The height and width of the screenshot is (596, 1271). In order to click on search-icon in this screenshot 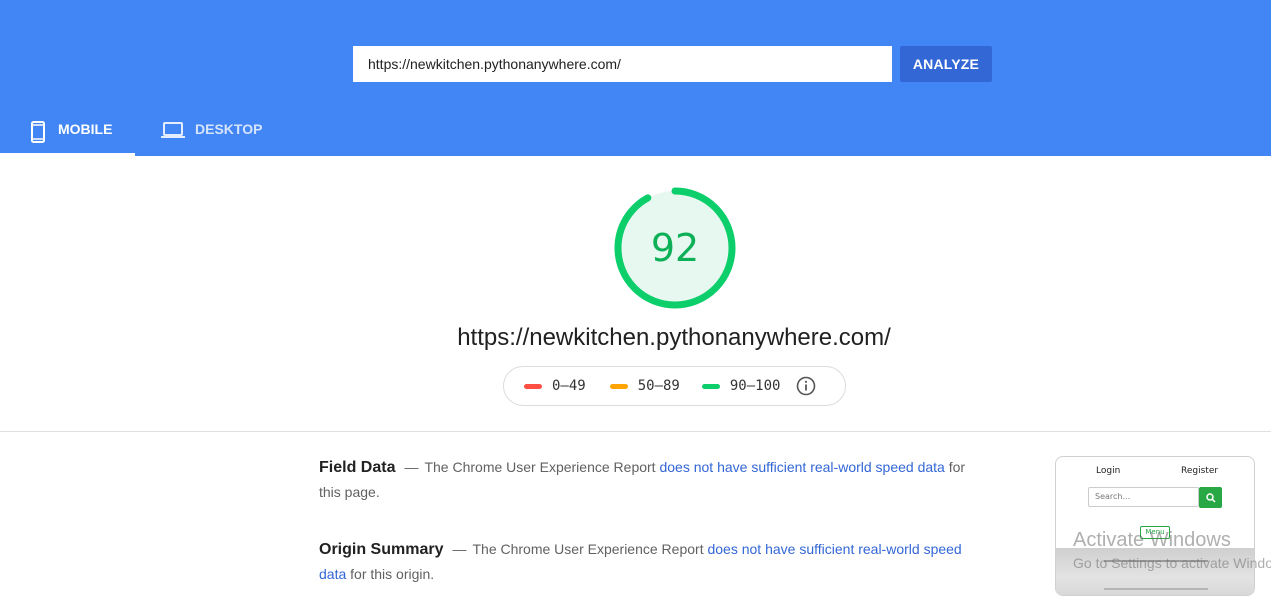, I will do `click(1210, 497)`.